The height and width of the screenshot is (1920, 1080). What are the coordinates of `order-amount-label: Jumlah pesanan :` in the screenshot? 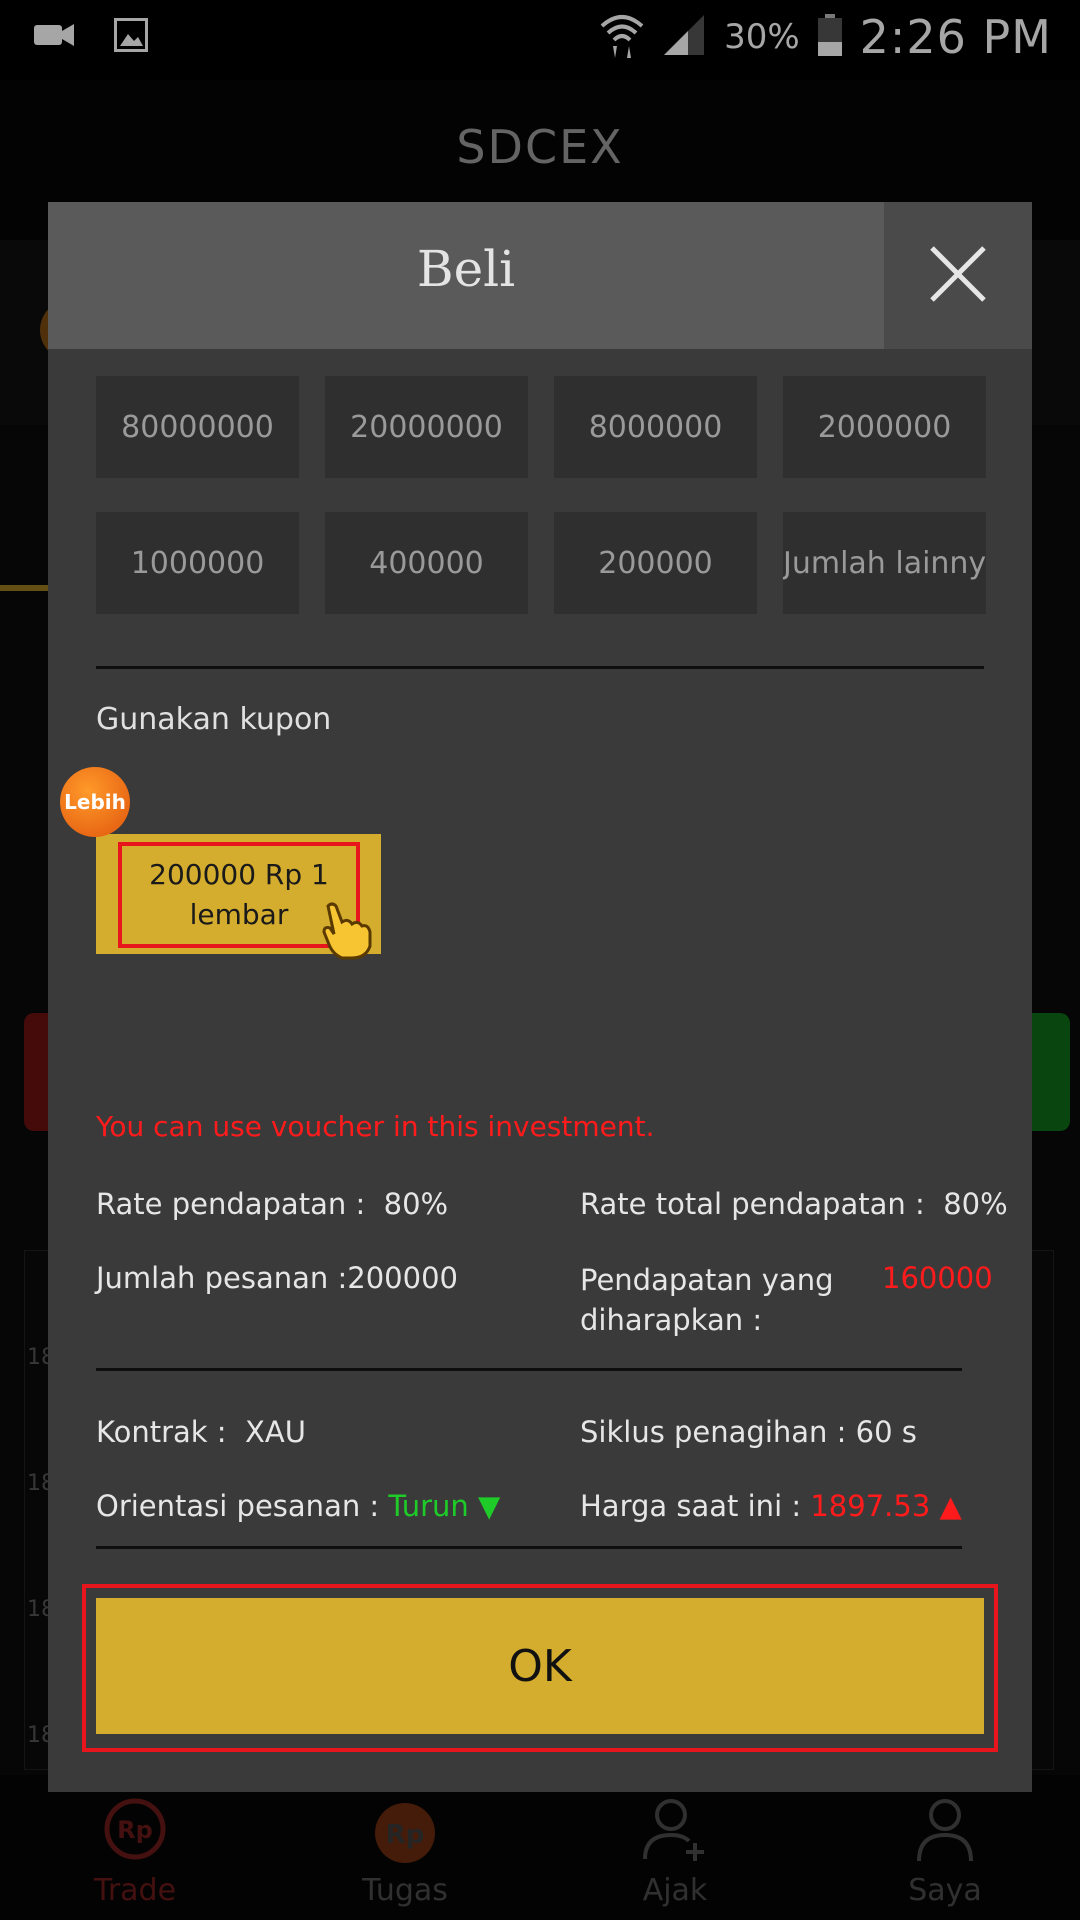 It's located at (222, 1278).